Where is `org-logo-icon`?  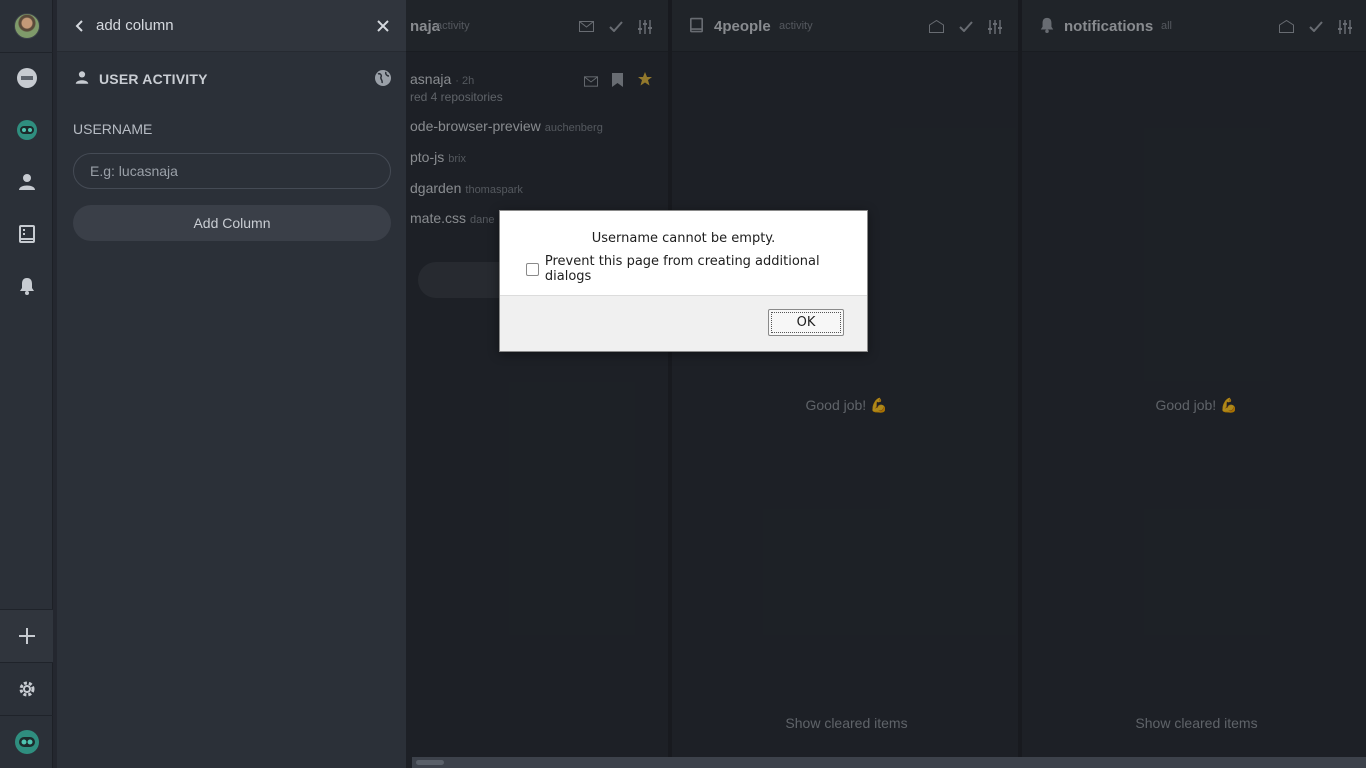
org-logo-icon is located at coordinates (26, 78).